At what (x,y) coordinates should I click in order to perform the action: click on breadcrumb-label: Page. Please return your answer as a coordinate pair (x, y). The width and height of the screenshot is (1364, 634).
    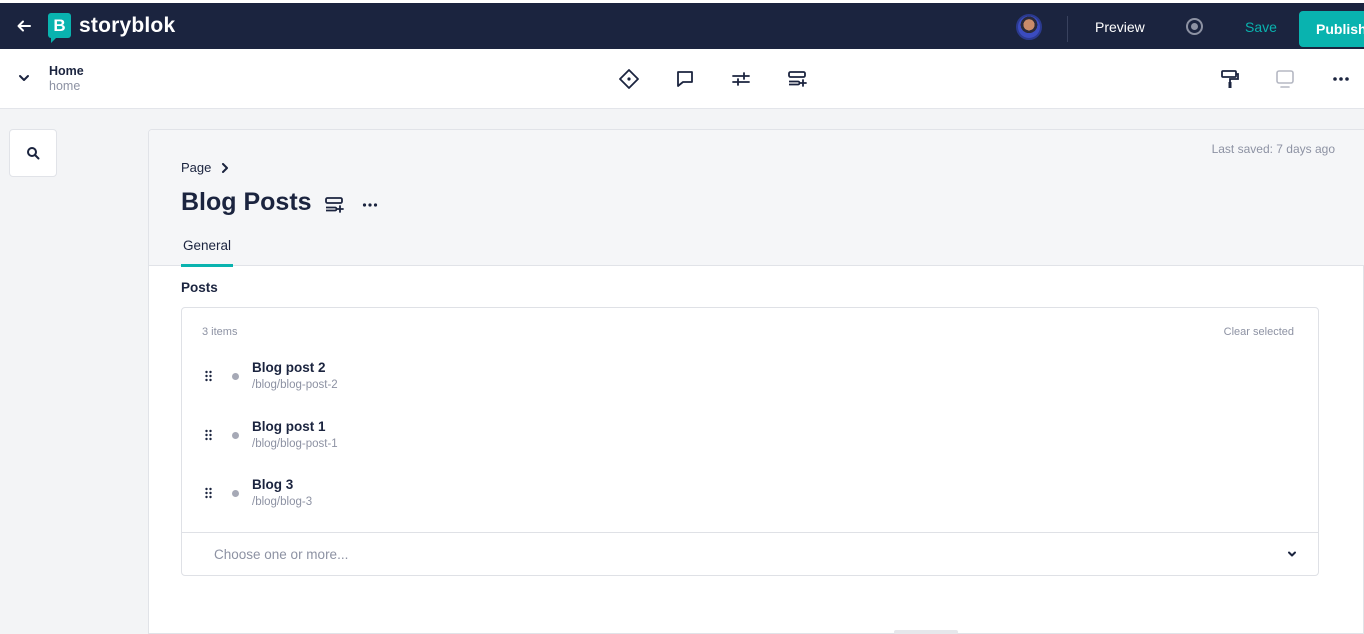
    Looking at the image, I should click on (196, 167).